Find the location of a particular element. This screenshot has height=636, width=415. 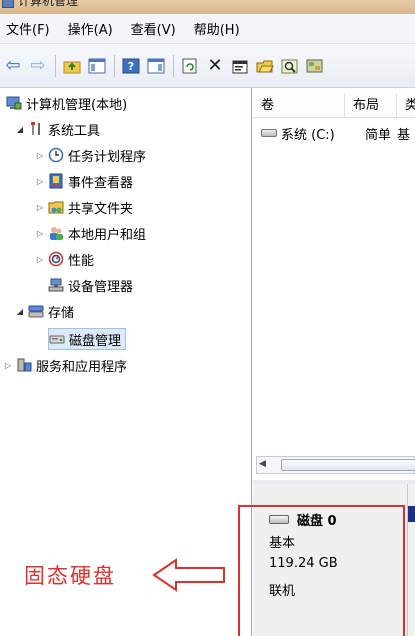

toolbar: ⇦ ⇨ ? ✕ is located at coordinates (207, 66).